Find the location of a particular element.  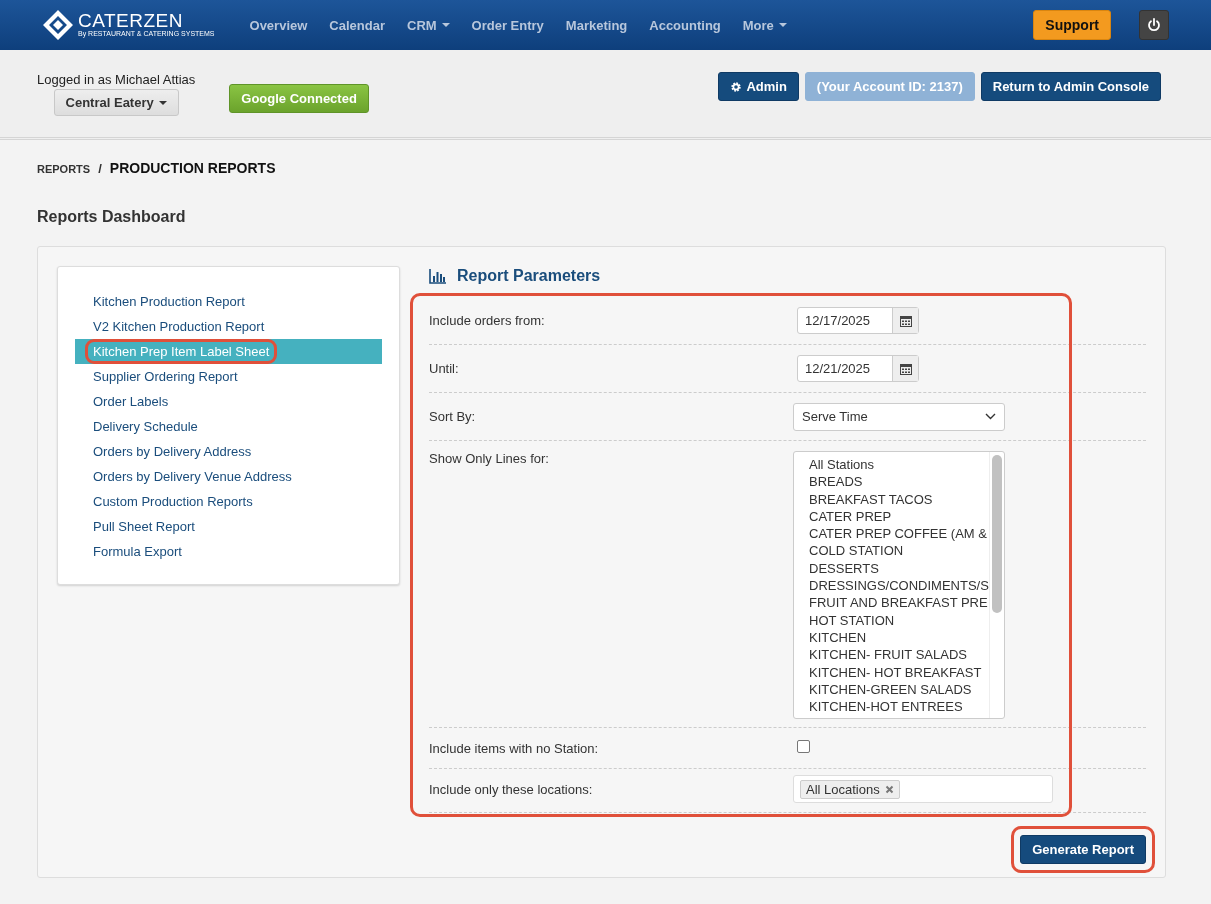

chevron-down-icon is located at coordinates (990, 416).